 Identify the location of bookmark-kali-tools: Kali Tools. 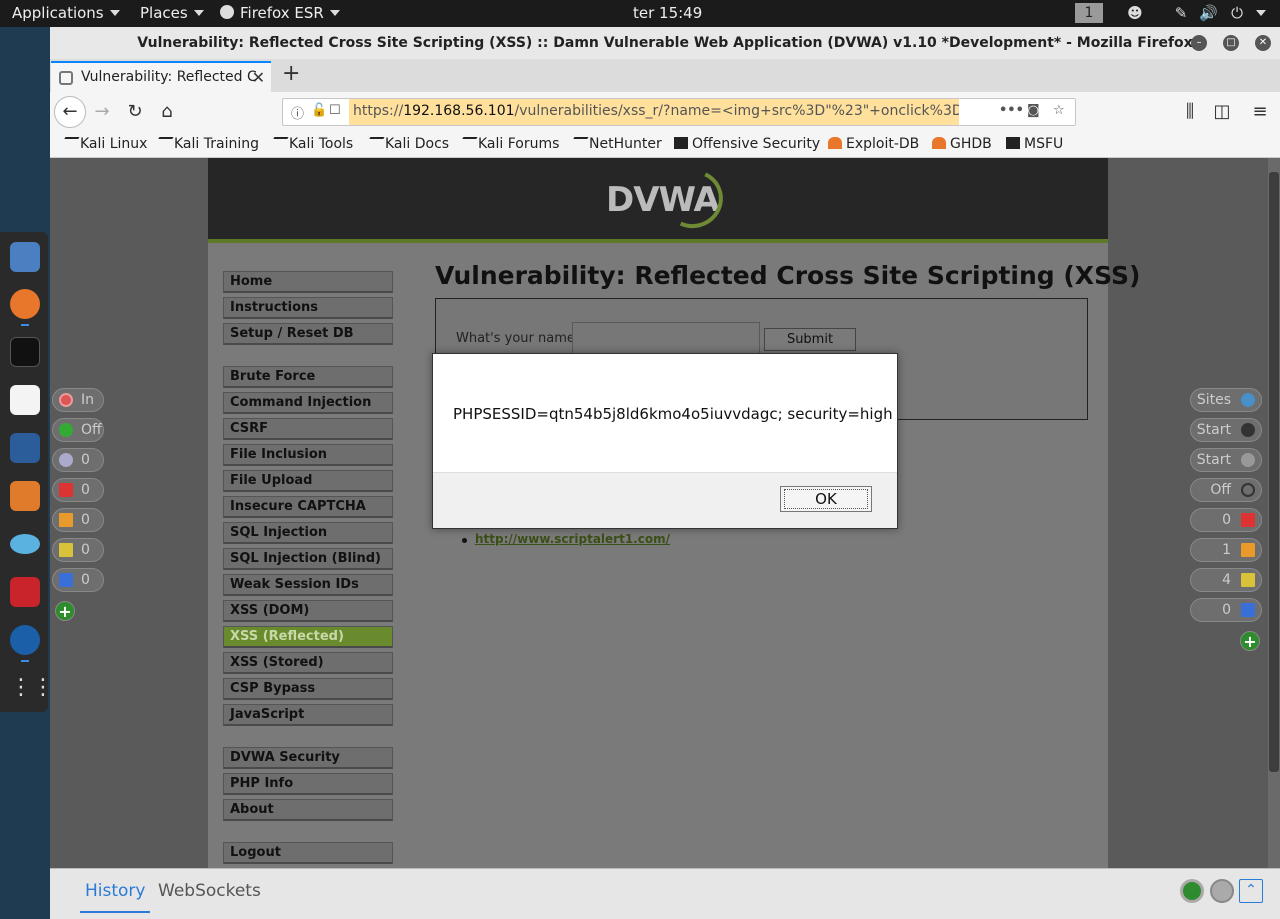
(310, 144).